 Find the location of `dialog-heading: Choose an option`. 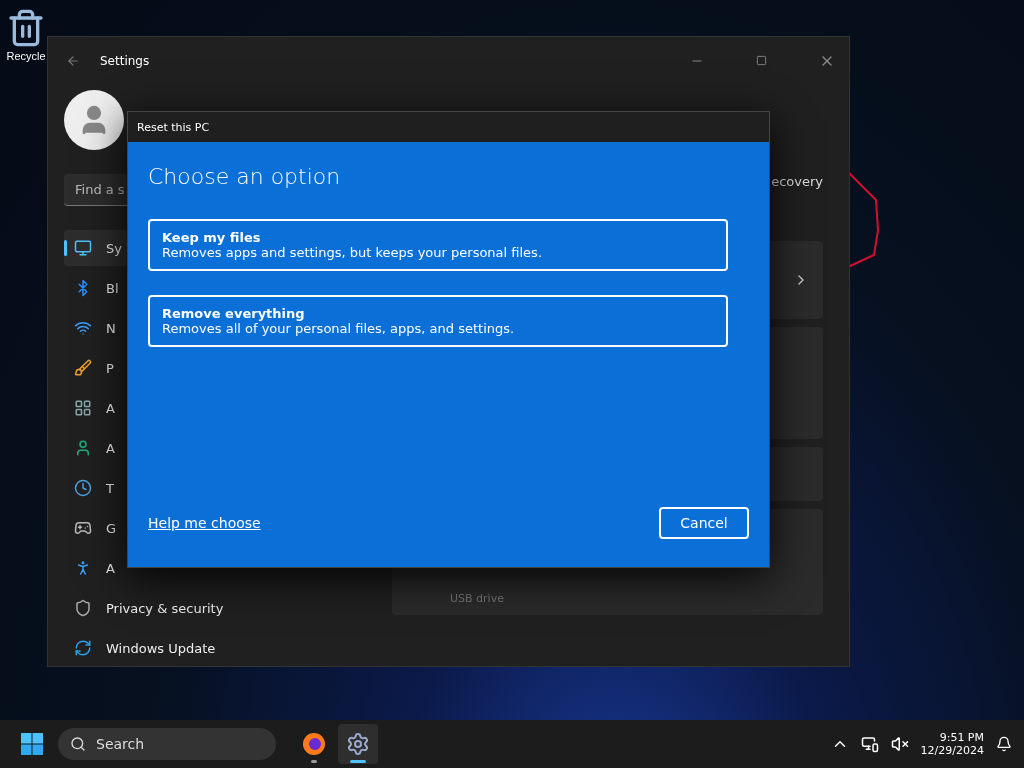

dialog-heading: Choose an option is located at coordinates (245, 176).